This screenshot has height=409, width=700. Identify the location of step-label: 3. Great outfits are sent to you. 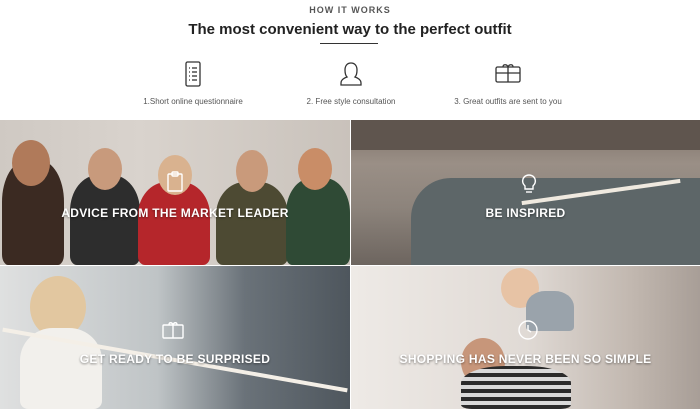
(508, 101).